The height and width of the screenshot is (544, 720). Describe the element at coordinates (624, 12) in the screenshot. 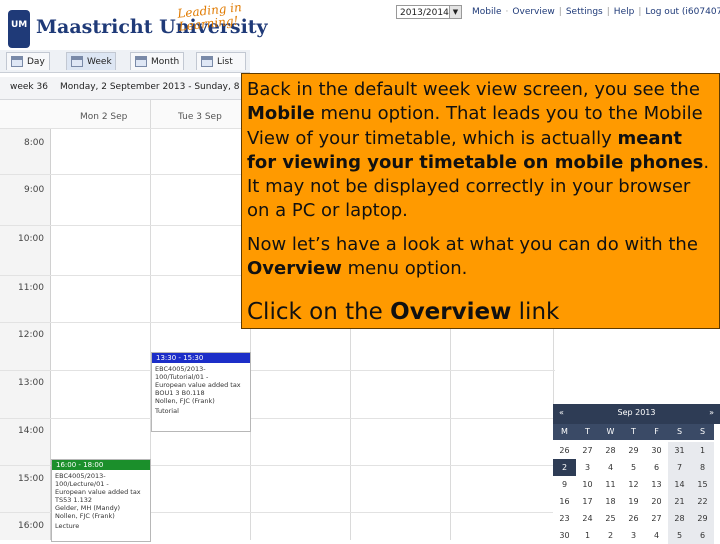

I see `nav-help-link: Help` at that location.